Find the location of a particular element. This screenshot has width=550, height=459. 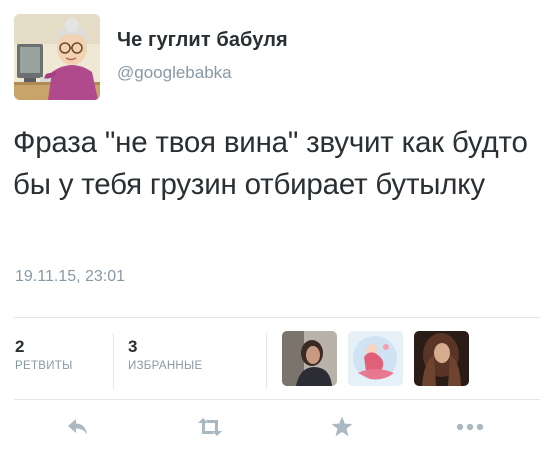

retweets-label: РЕТВИТЫ is located at coordinates (44, 366).